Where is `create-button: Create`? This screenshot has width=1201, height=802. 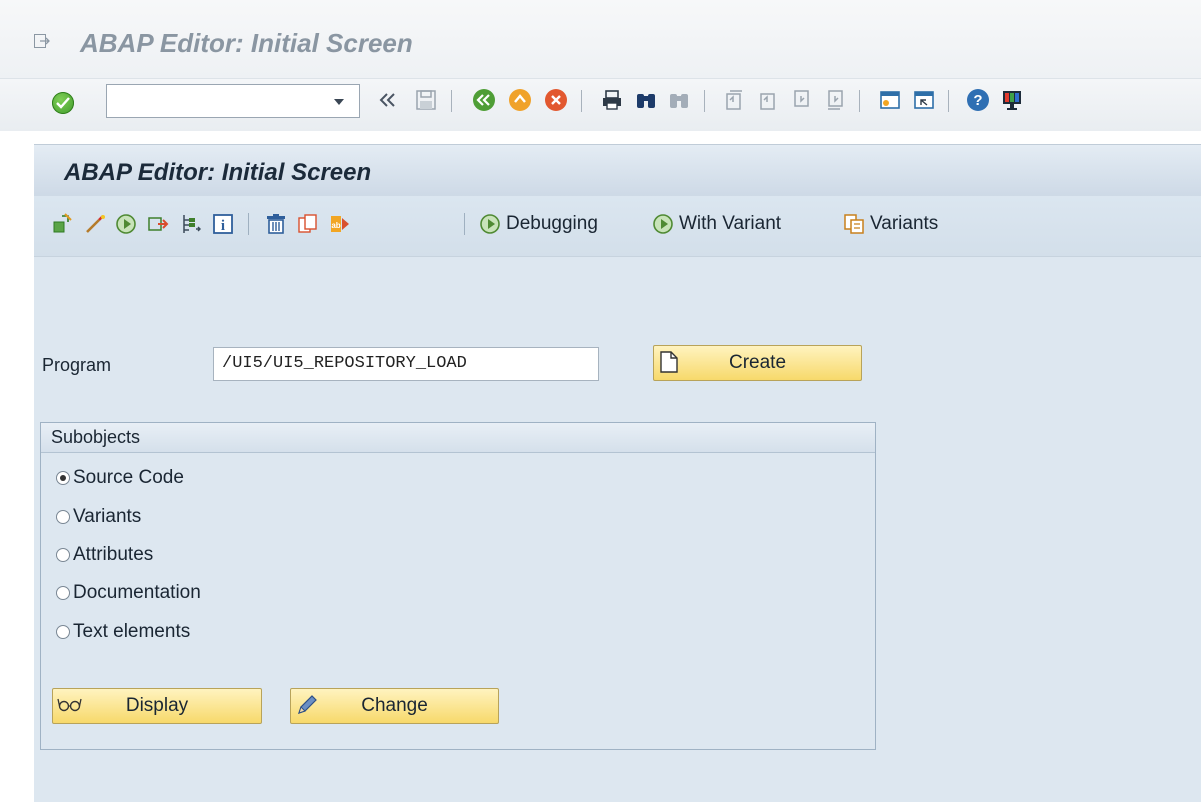 create-button: Create is located at coordinates (757, 363).